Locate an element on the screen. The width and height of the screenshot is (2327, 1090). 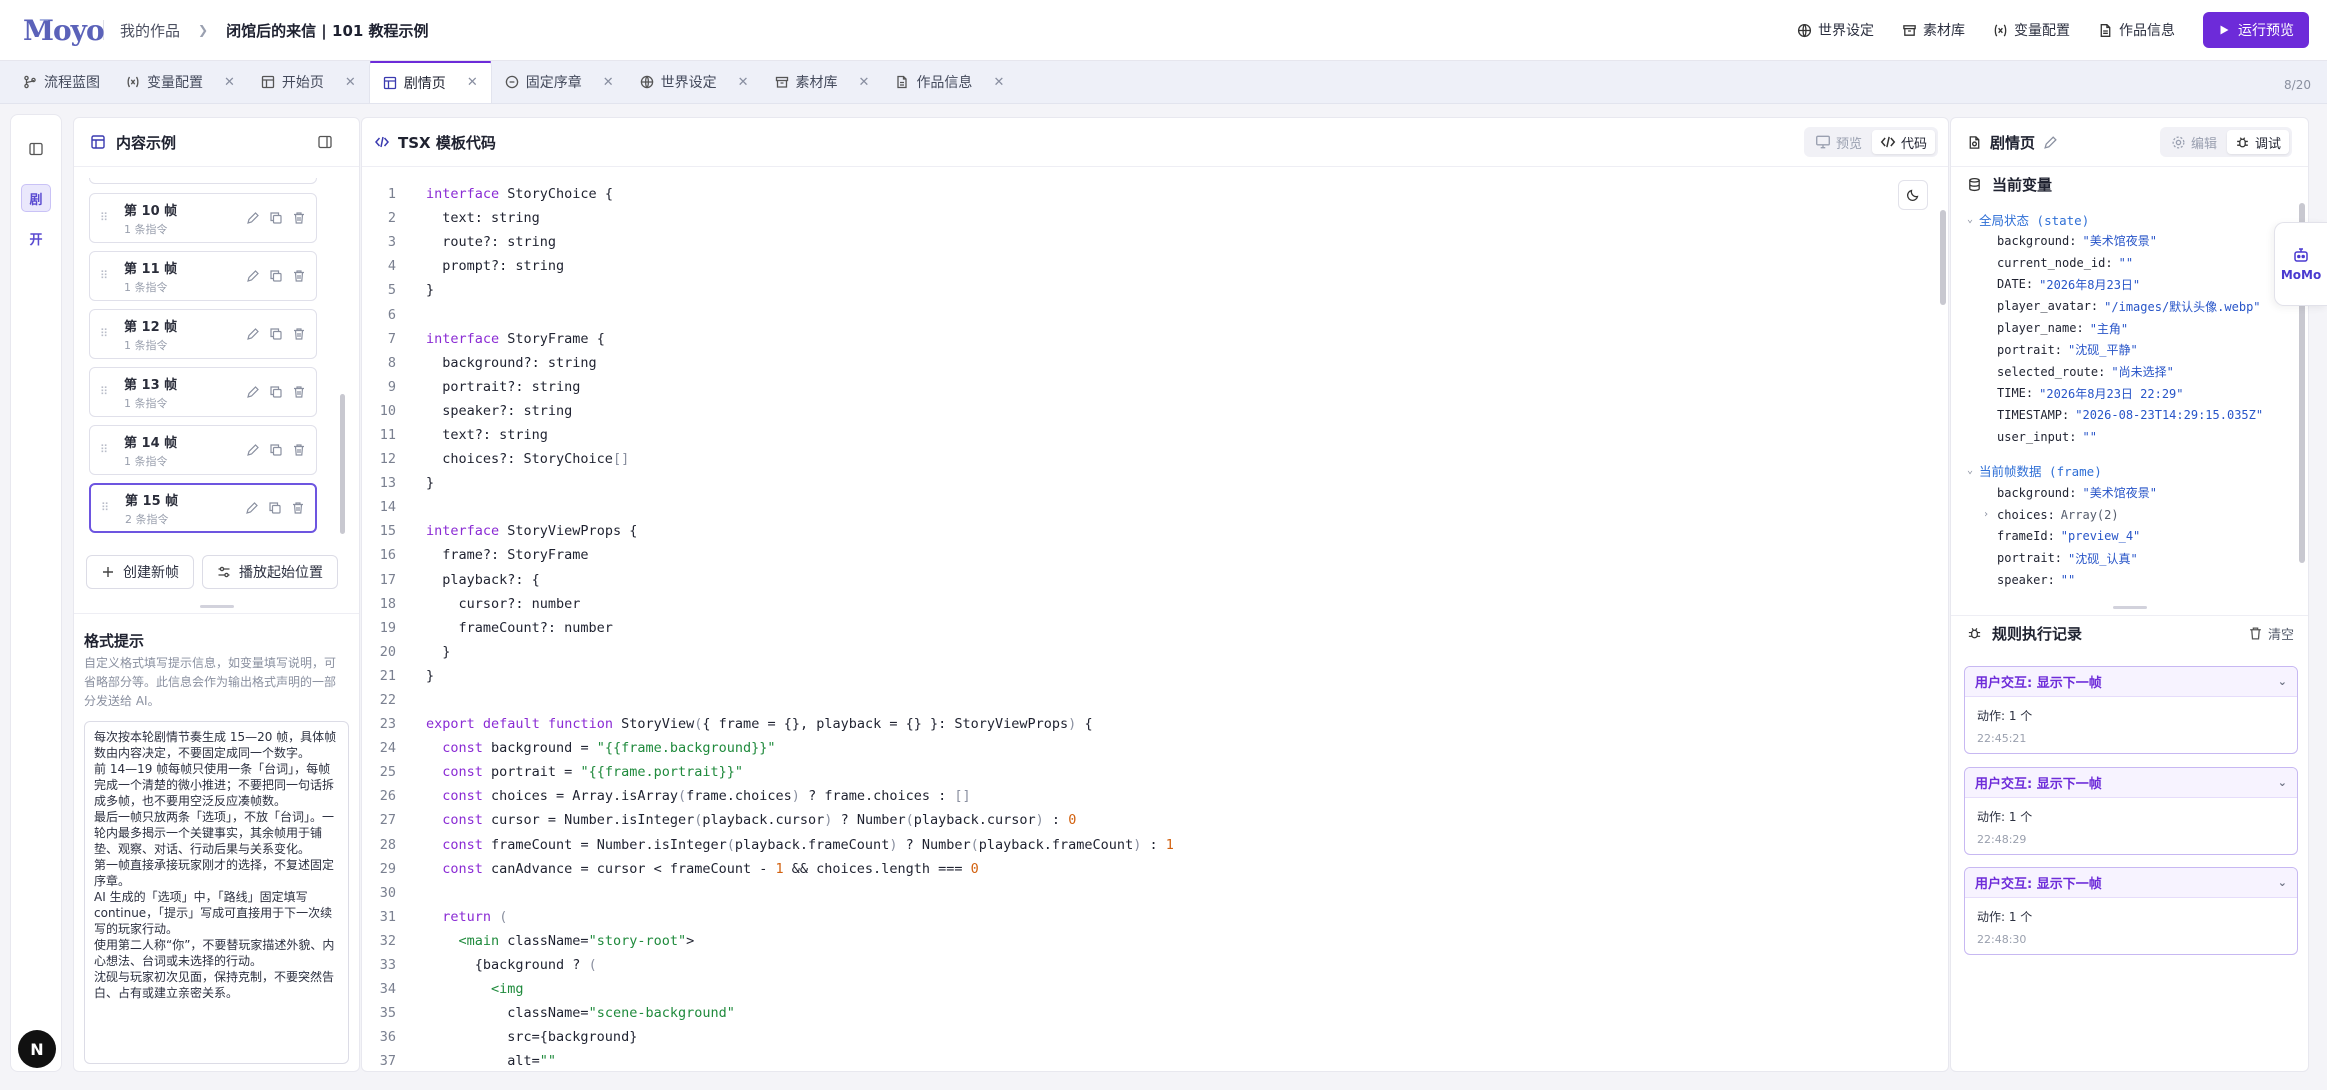
code-line: 22 is located at coordinates (1155, 700).